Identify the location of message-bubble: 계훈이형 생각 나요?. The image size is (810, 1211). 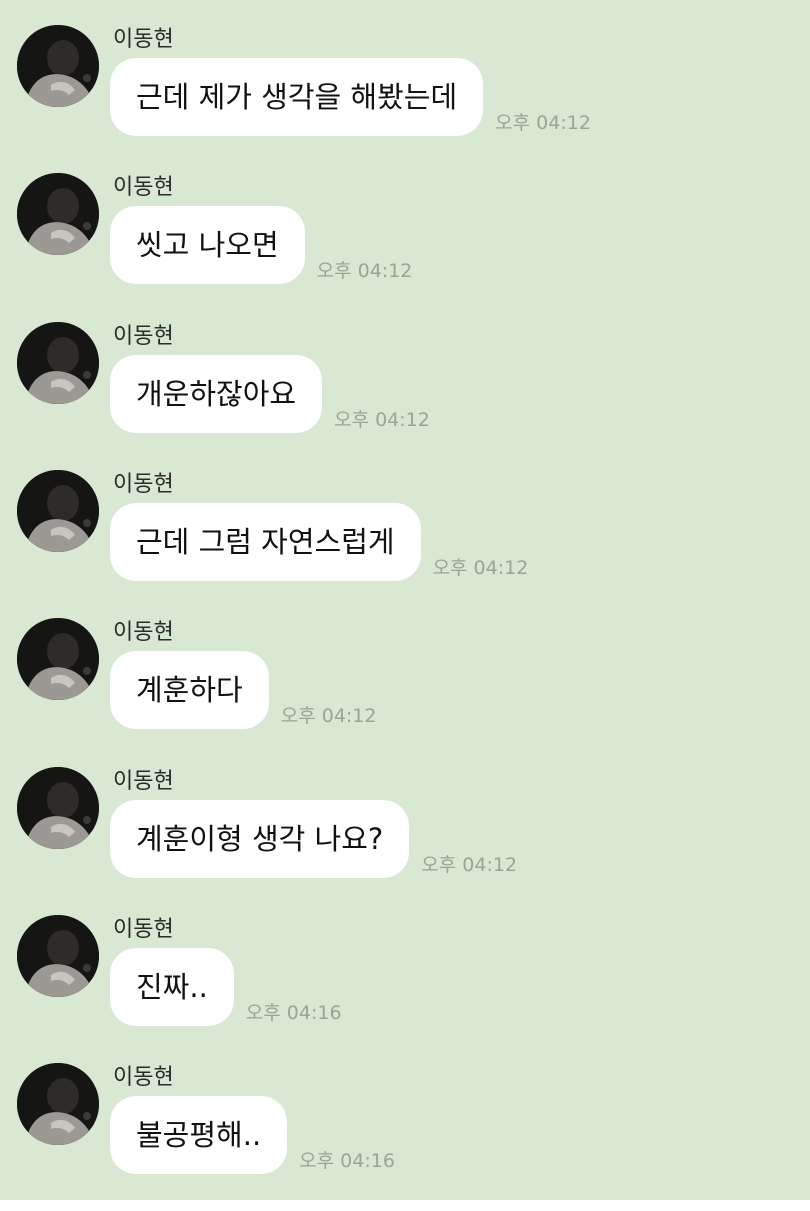
(260, 839).